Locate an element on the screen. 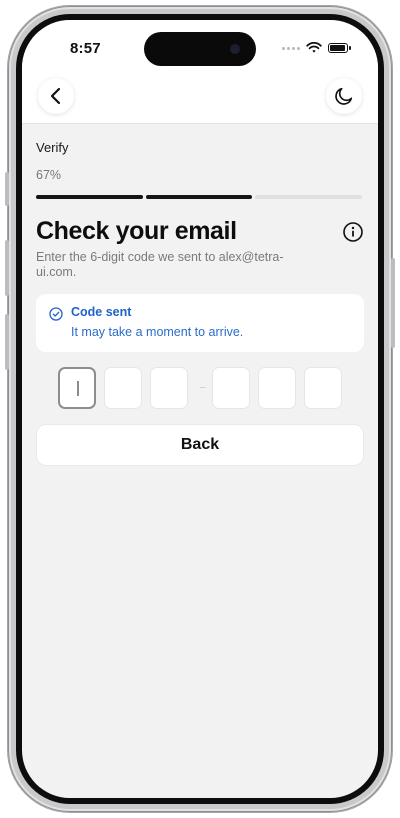  status-icons is located at coordinates (316, 48).